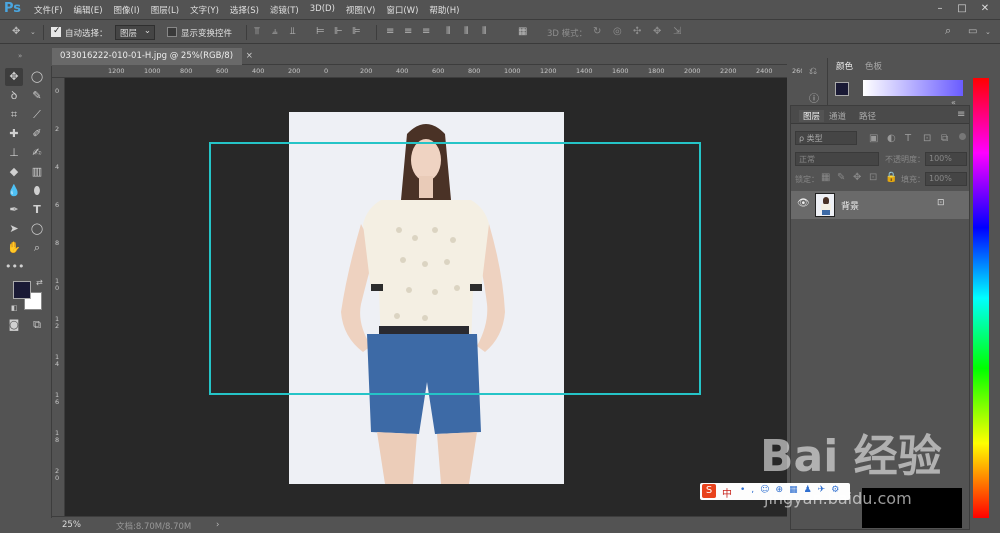 The height and width of the screenshot is (533, 1000). What do you see at coordinates (408, 32) in the screenshot?
I see `distribute-vcenter-icon: ≡` at bounding box center [408, 32].